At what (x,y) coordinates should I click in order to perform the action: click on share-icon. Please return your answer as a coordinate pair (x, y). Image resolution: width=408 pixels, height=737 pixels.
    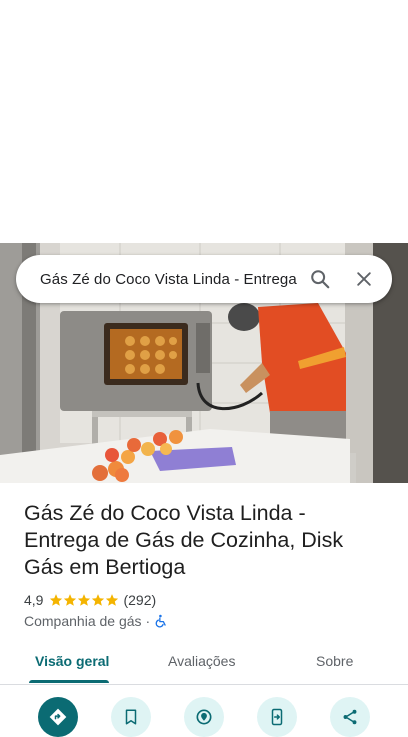
    Looking at the image, I should click on (350, 717).